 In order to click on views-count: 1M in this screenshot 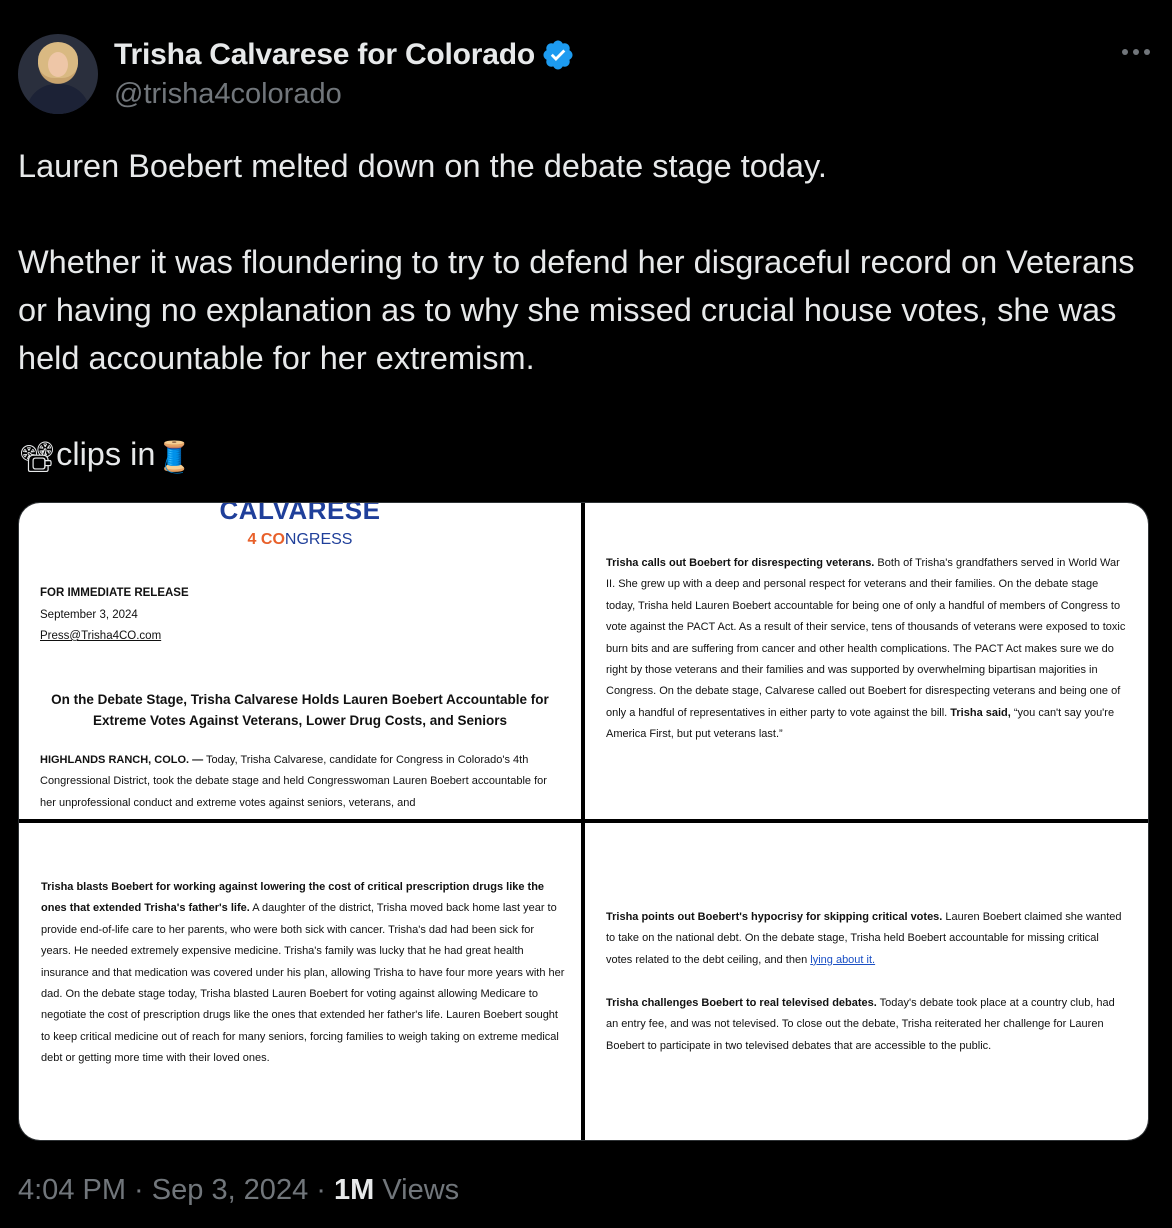, I will do `click(354, 1190)`.